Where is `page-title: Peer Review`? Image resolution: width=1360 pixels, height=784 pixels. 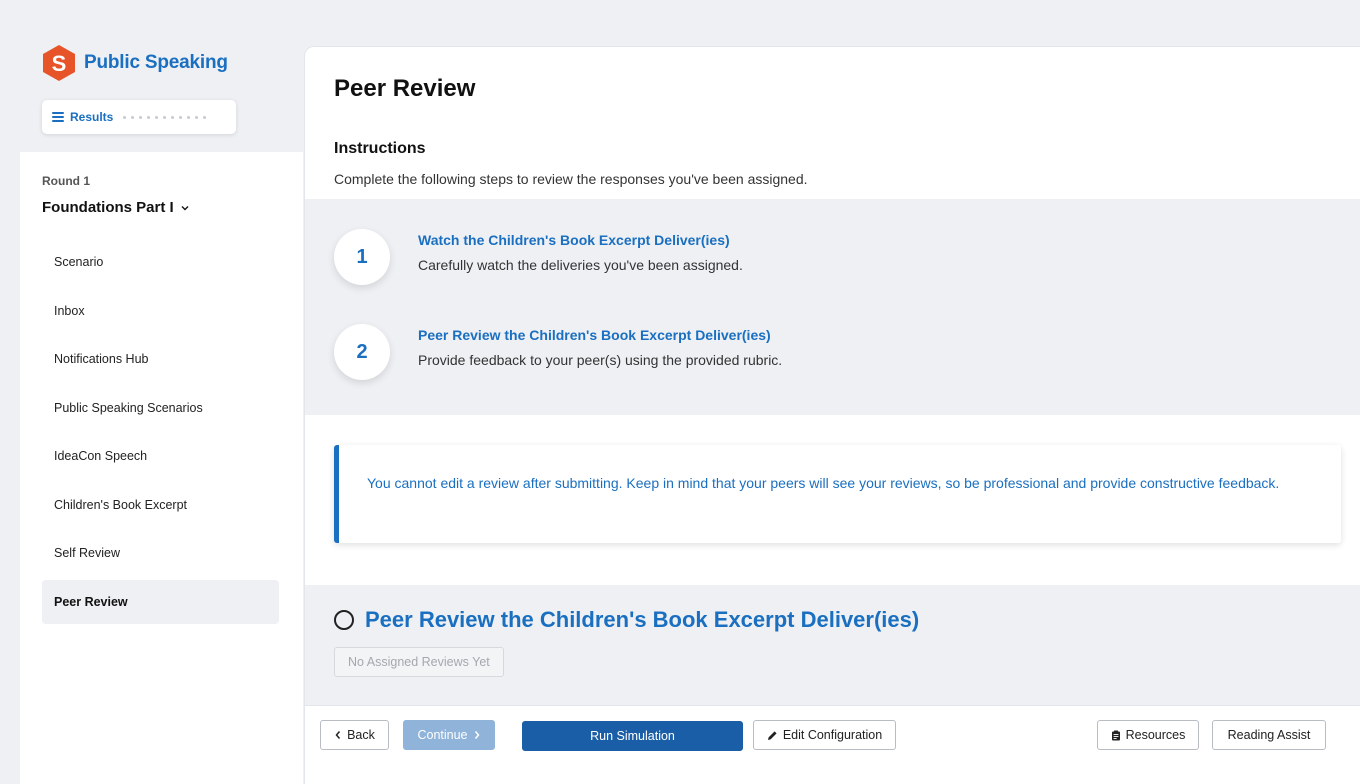
page-title: Peer Review is located at coordinates (405, 88).